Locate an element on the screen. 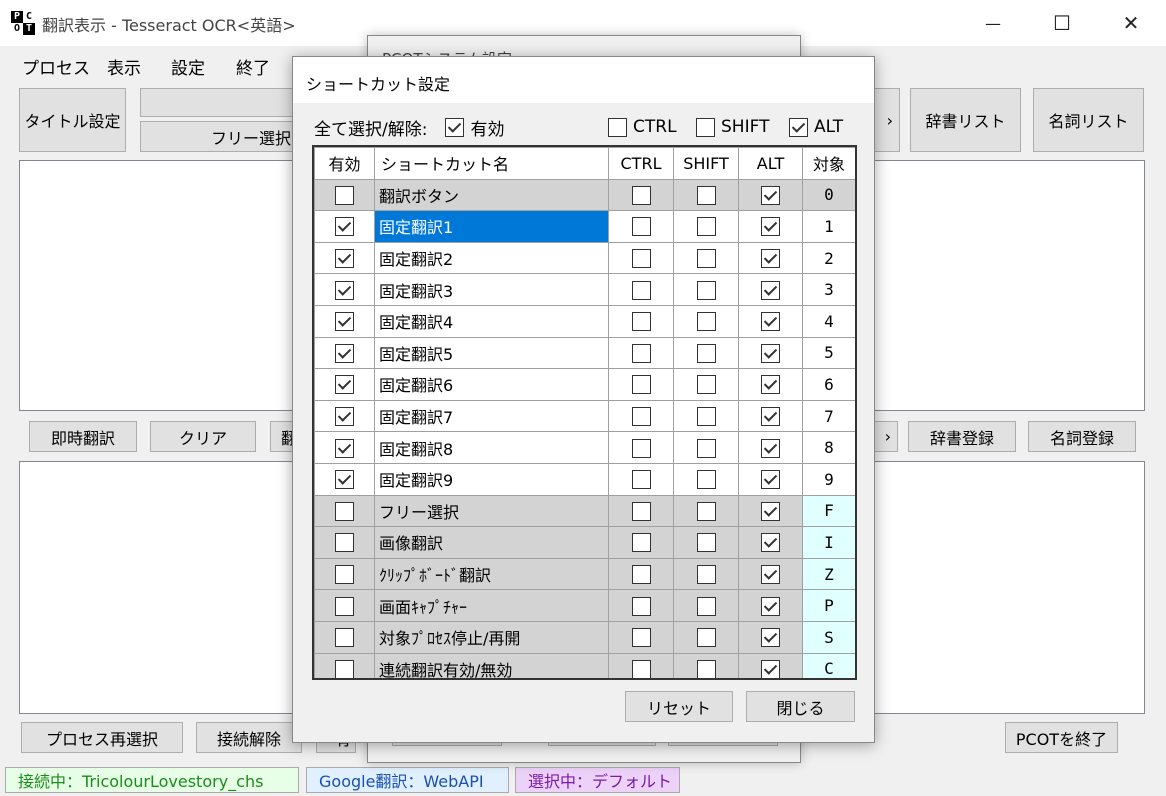  menu-process: プロセス is located at coordinates (56, 66).